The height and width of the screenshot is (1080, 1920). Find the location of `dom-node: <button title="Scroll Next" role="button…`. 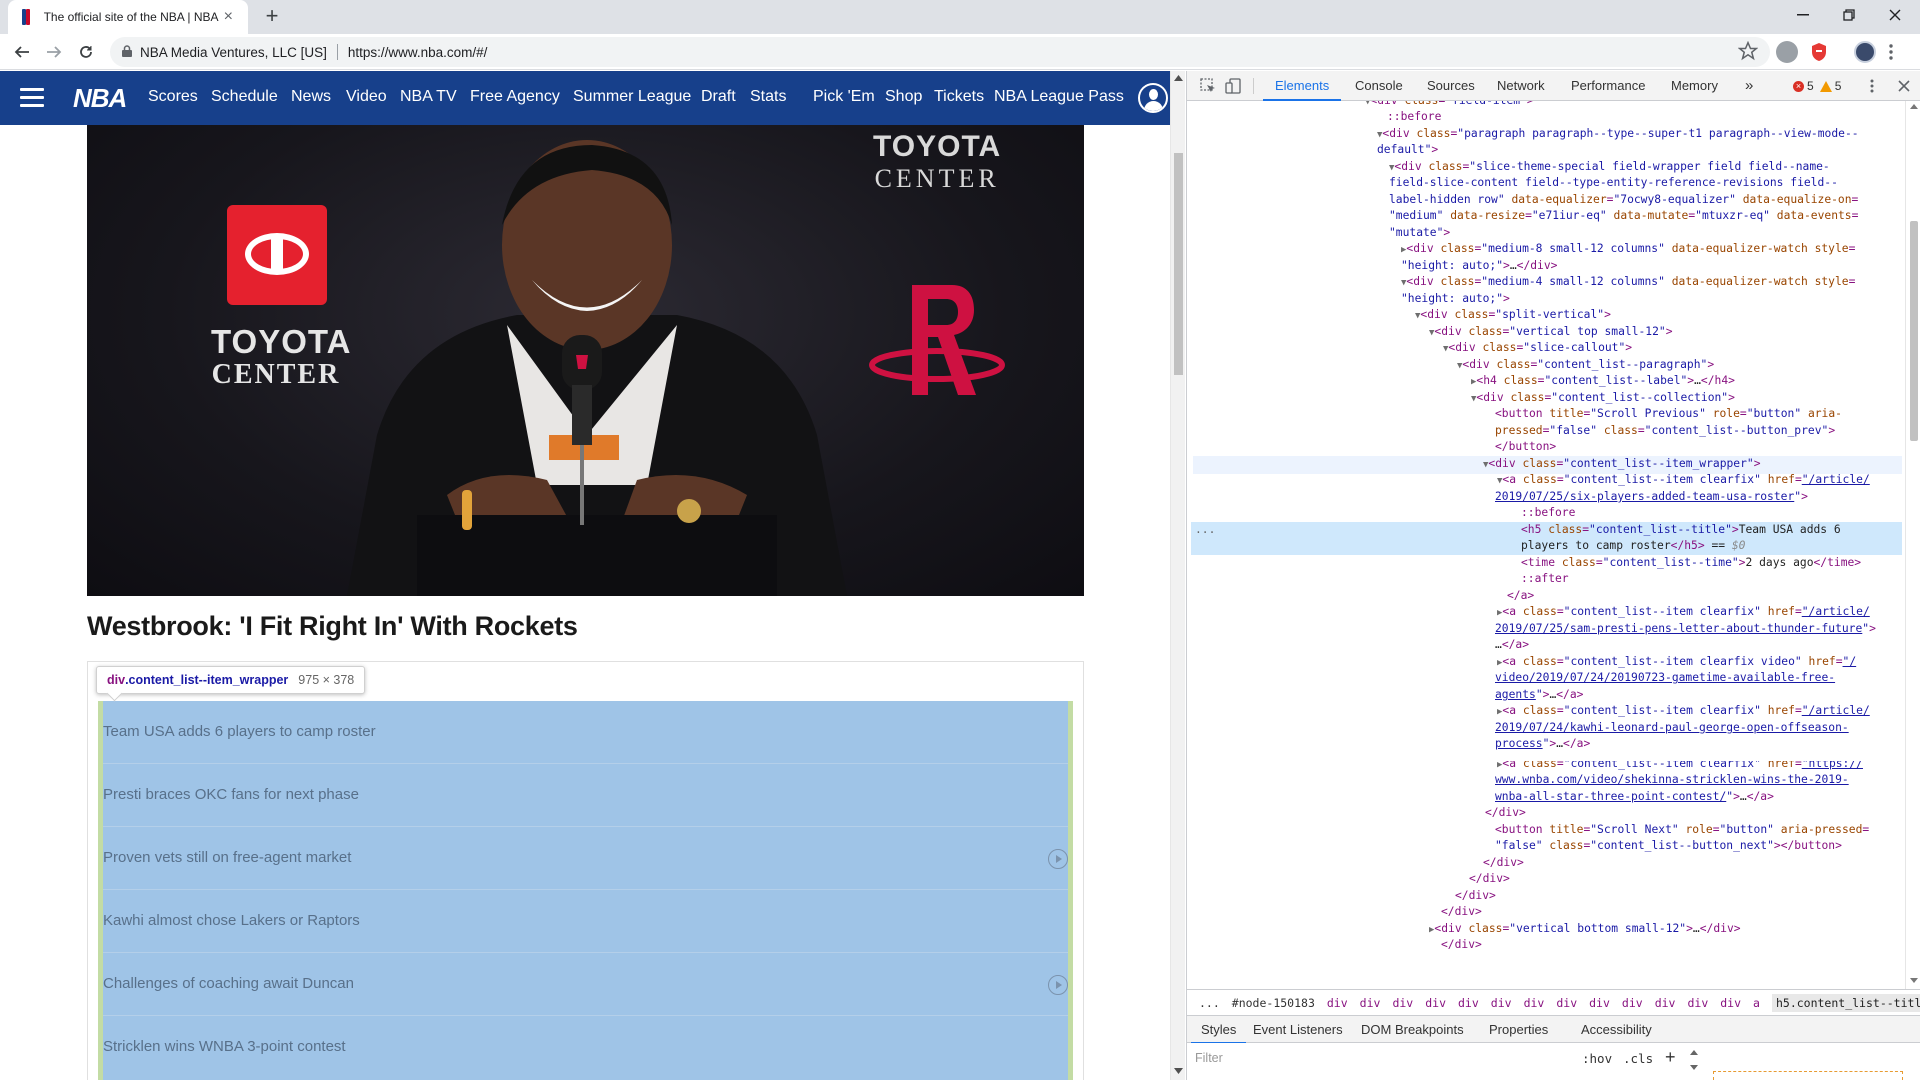

dom-node: <button title="Scroll Next" role="button… is located at coordinates (1682, 830).